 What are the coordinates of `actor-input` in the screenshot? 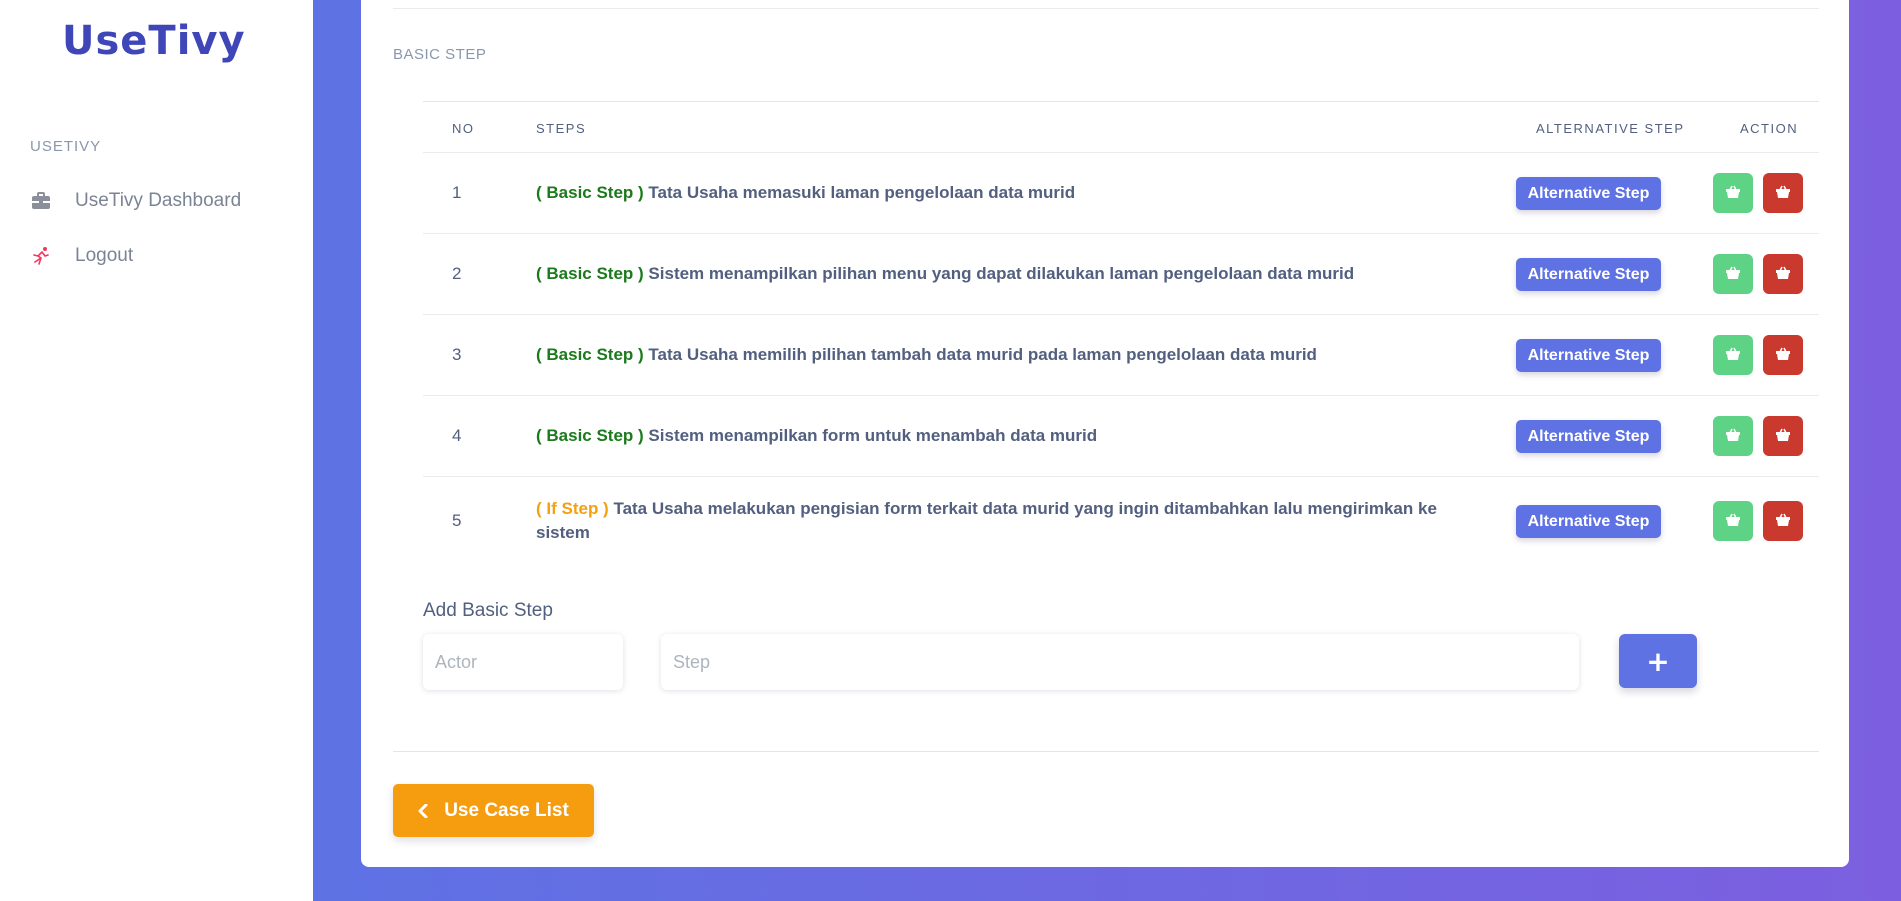 It's located at (523, 662).